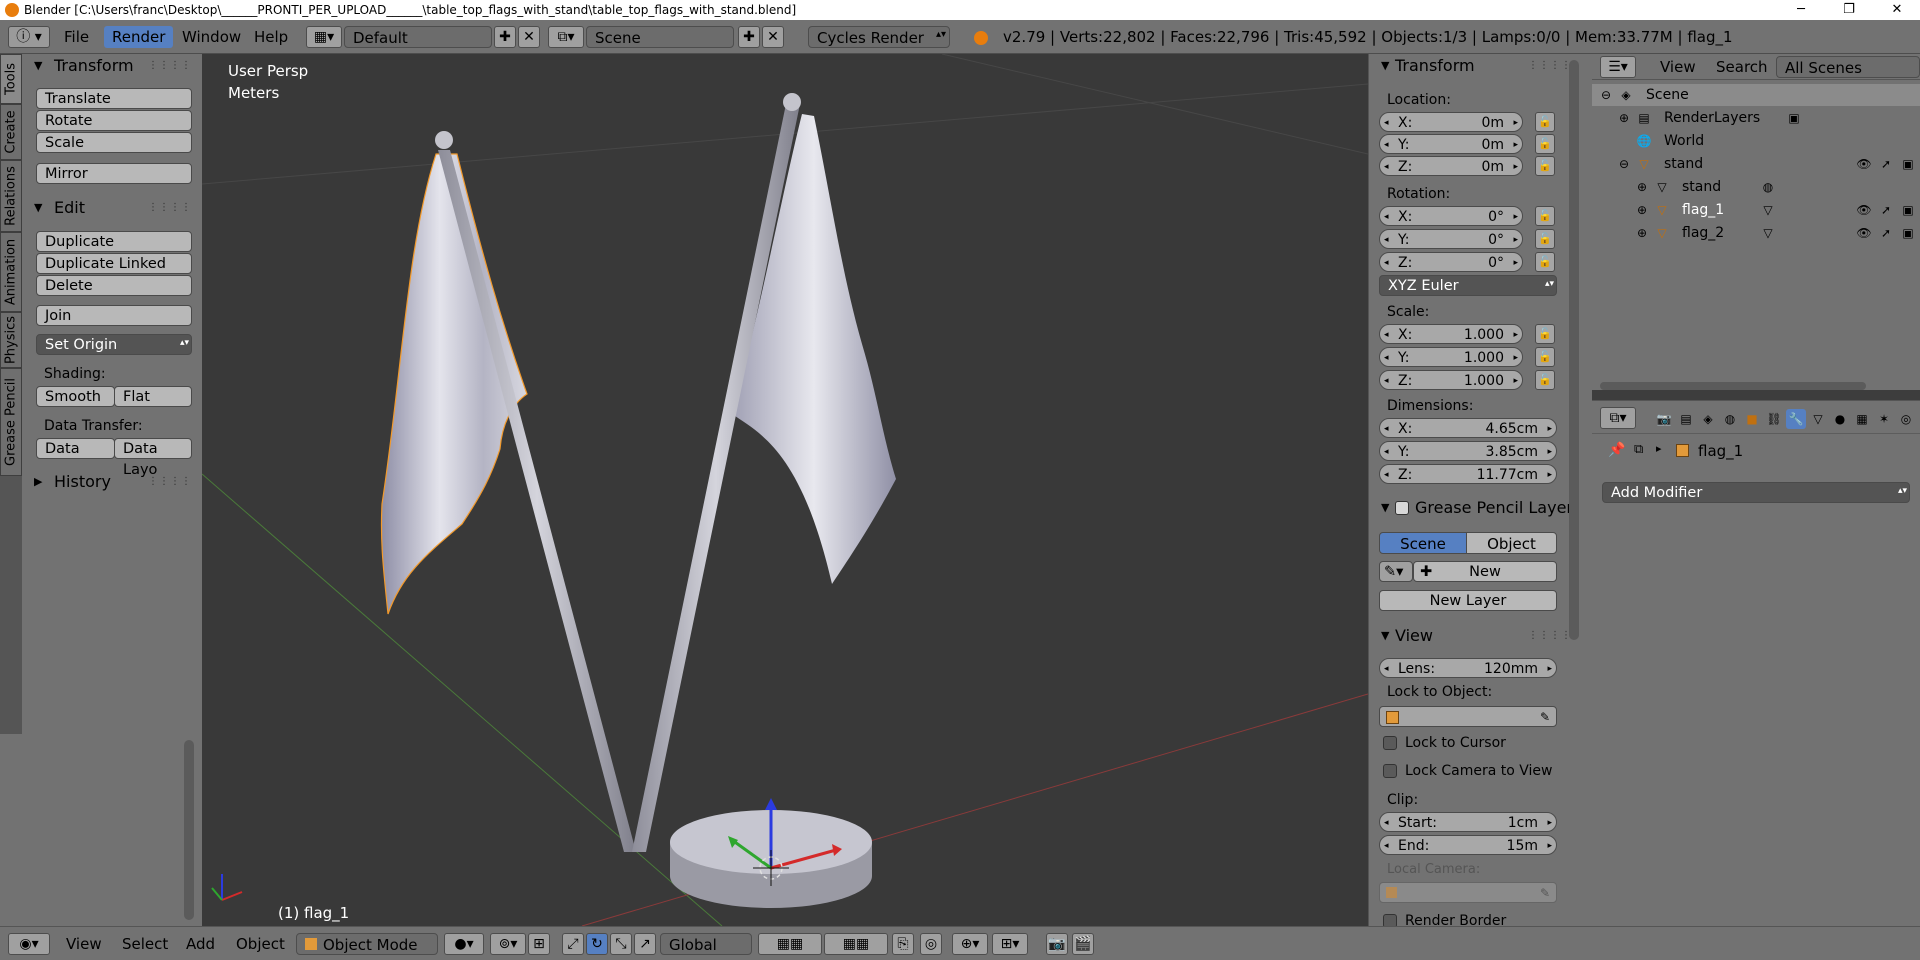 The width and height of the screenshot is (1920, 960). What do you see at coordinates (1862, 419) in the screenshot?
I see `texture-tab-icon: ▦` at bounding box center [1862, 419].